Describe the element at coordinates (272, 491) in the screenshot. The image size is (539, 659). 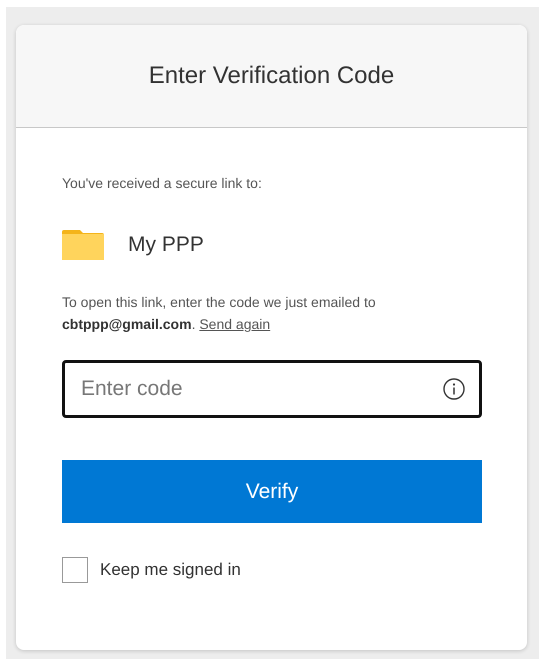
I see `verify-button: Verify` at that location.